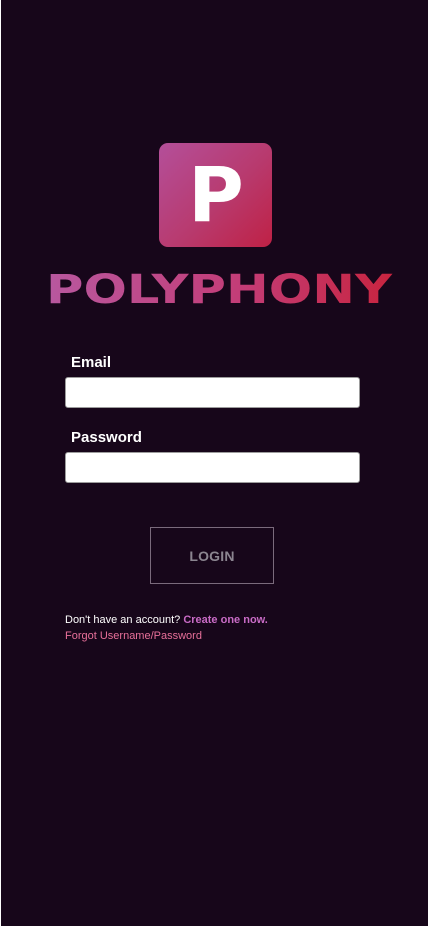  Describe the element at coordinates (106, 437) in the screenshot. I see `password-label: Password` at that location.